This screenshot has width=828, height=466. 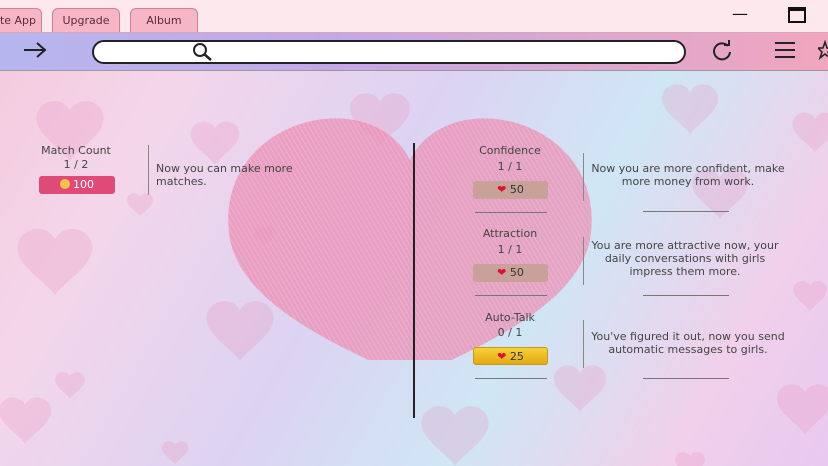 I want to click on tab-bar: te App Upgrade Album —, so click(x=414, y=16).